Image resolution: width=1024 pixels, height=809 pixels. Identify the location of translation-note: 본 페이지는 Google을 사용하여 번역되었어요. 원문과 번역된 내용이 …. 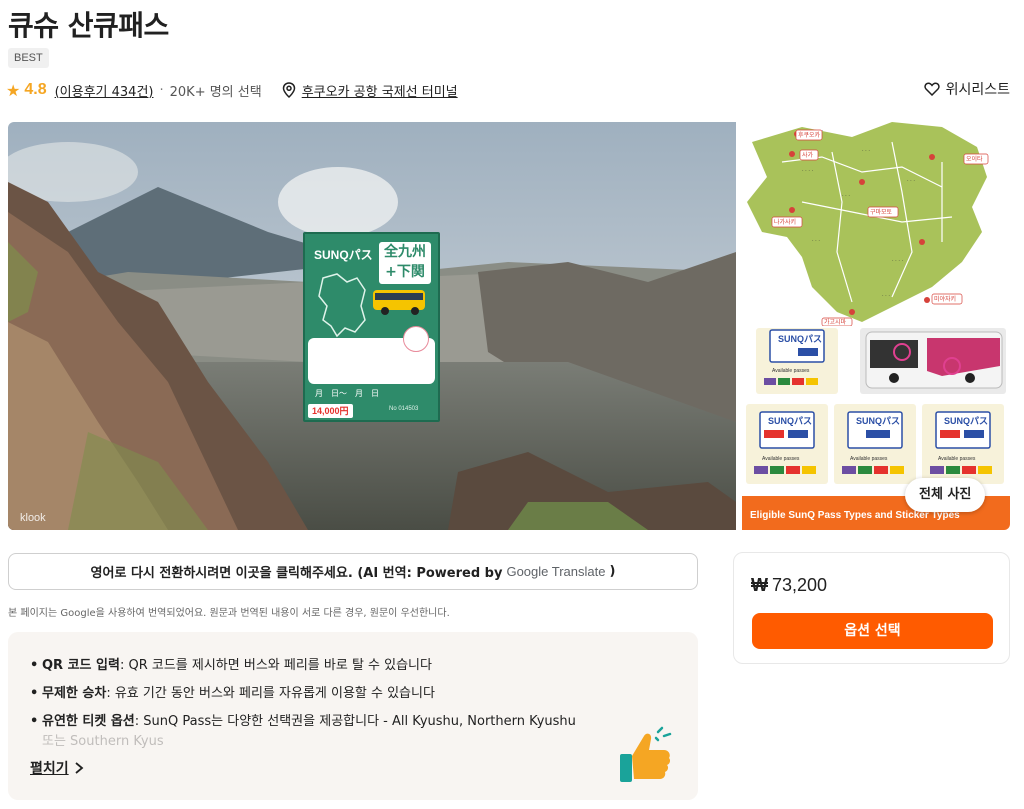
(229, 613).